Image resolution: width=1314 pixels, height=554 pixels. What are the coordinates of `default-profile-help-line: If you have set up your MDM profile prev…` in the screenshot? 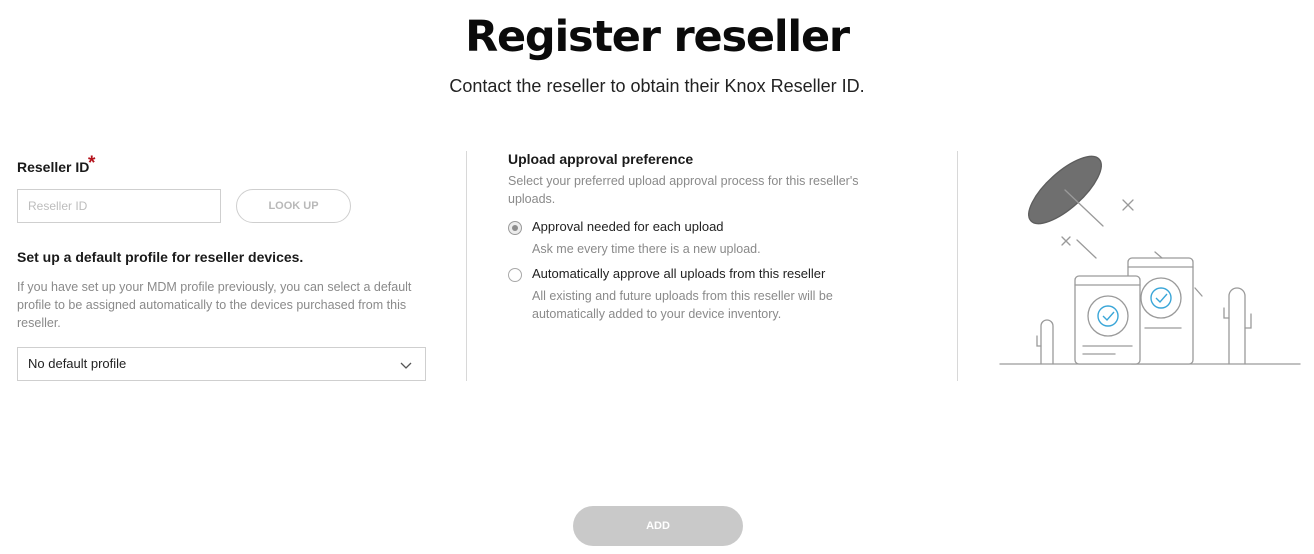 It's located at (214, 287).